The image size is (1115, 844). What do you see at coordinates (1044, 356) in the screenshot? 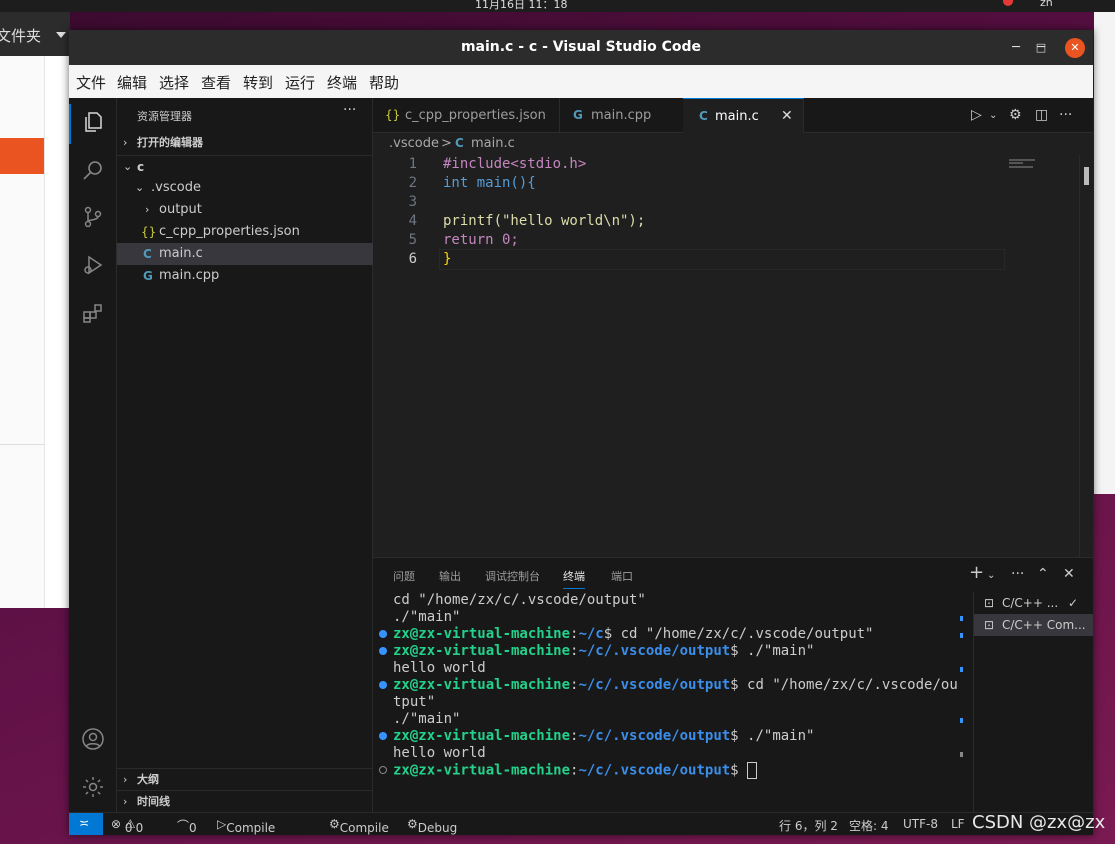
I see `minimap` at bounding box center [1044, 356].